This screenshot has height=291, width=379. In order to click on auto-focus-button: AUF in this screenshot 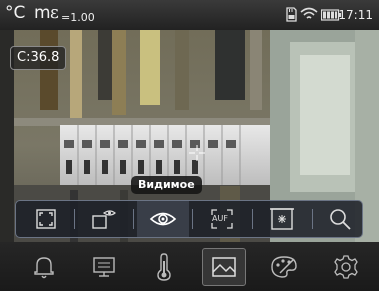, I will do `click(222, 219)`.